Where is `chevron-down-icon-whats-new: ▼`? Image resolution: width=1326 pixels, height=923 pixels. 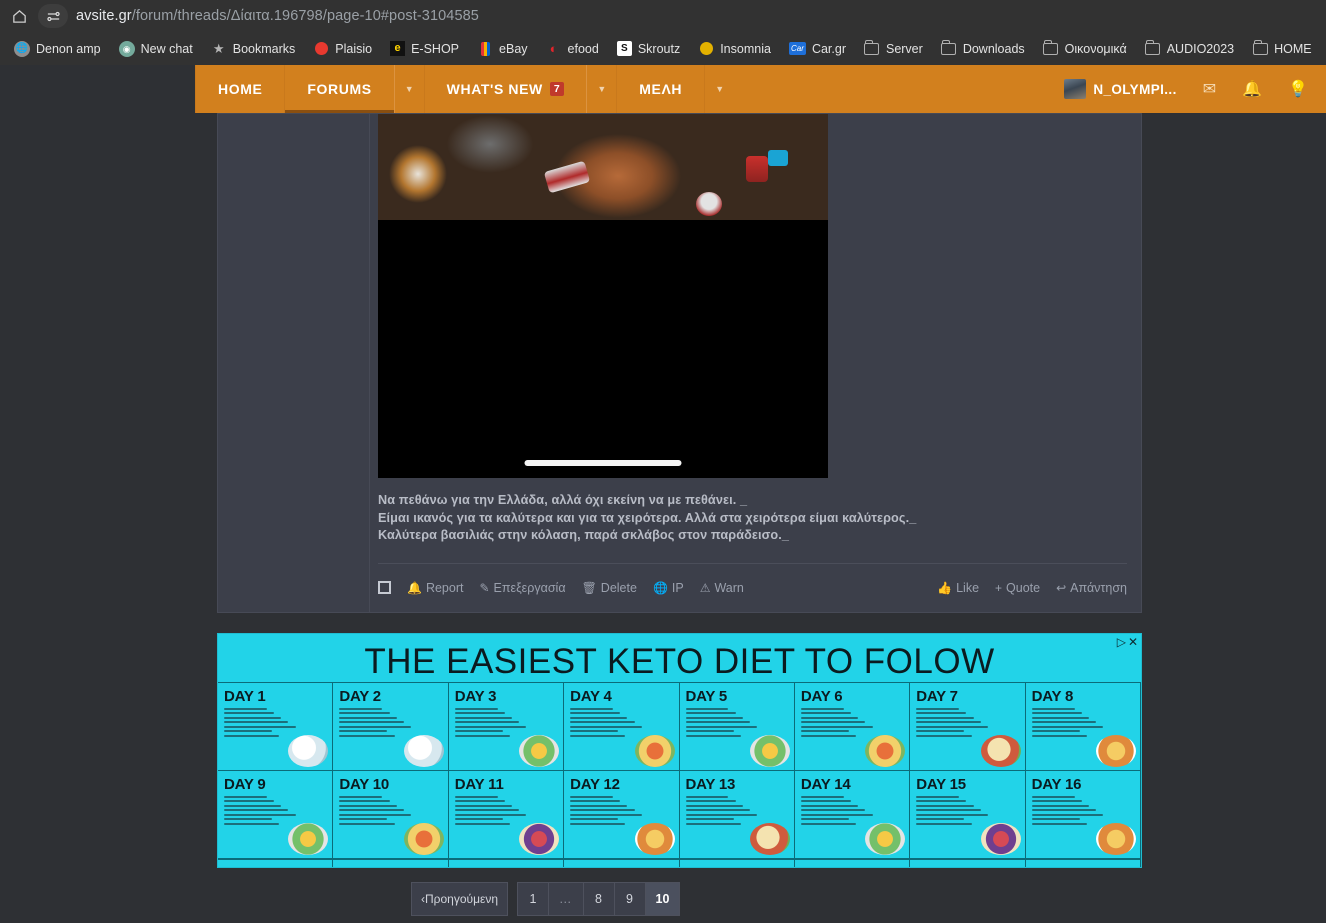 chevron-down-icon-whats-new: ▼ is located at coordinates (601, 89).